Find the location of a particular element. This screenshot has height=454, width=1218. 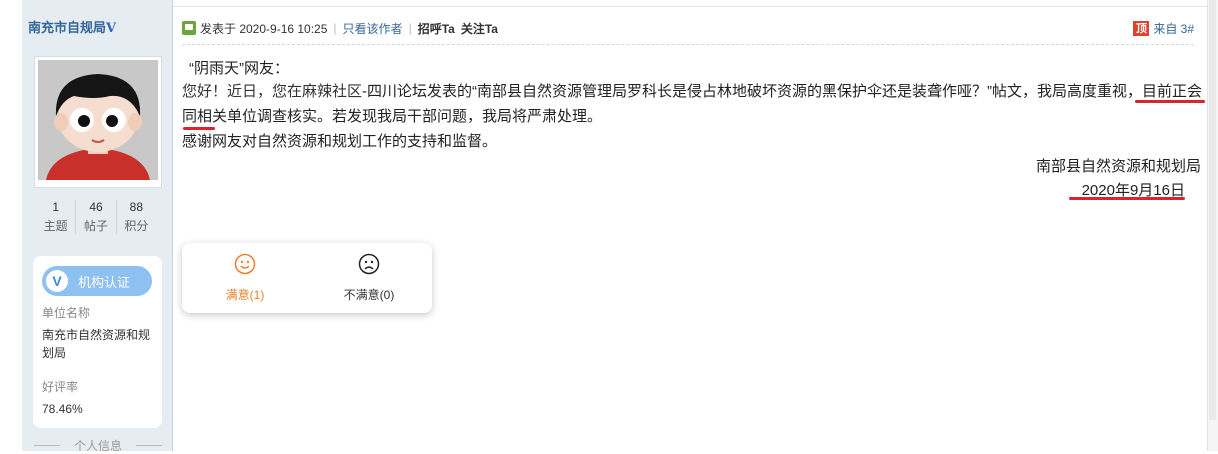

greet-link: 招呼Ta is located at coordinates (436, 28).